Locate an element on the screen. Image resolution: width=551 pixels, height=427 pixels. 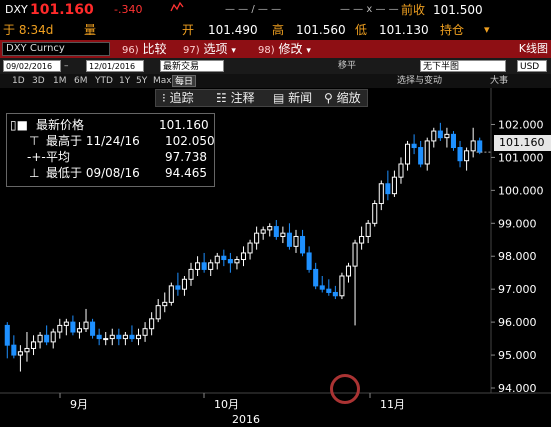
compare-menu: 96) 比较 is located at coordinates (144, 49).